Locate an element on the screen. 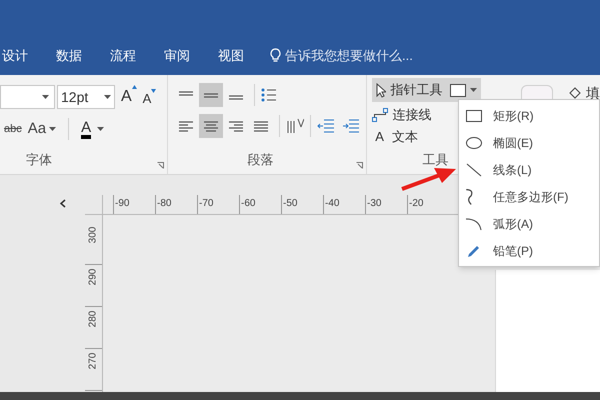 The image size is (600, 400). ribbon-tab: 视图 is located at coordinates (231, 55).